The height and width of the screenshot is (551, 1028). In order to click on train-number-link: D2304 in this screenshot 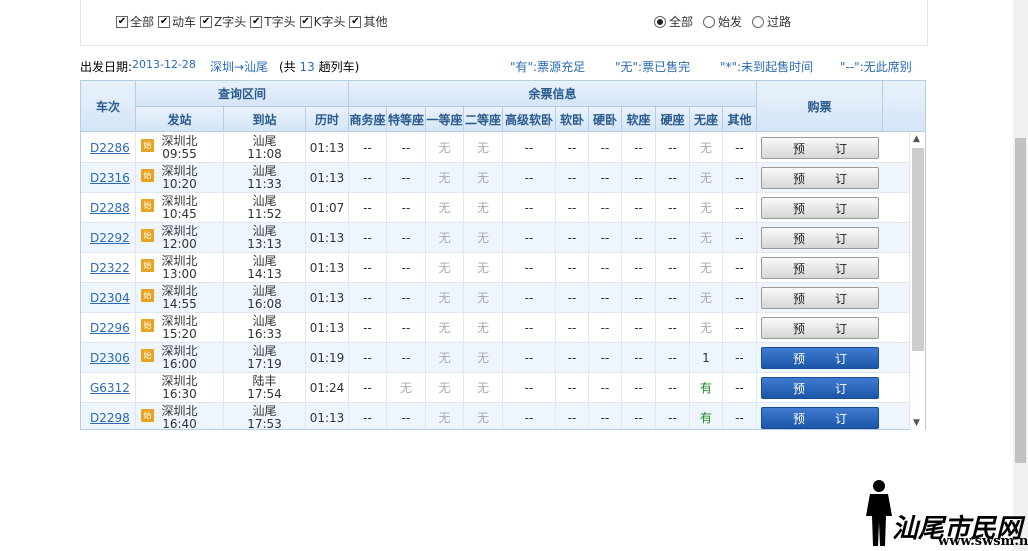, I will do `click(108, 298)`.